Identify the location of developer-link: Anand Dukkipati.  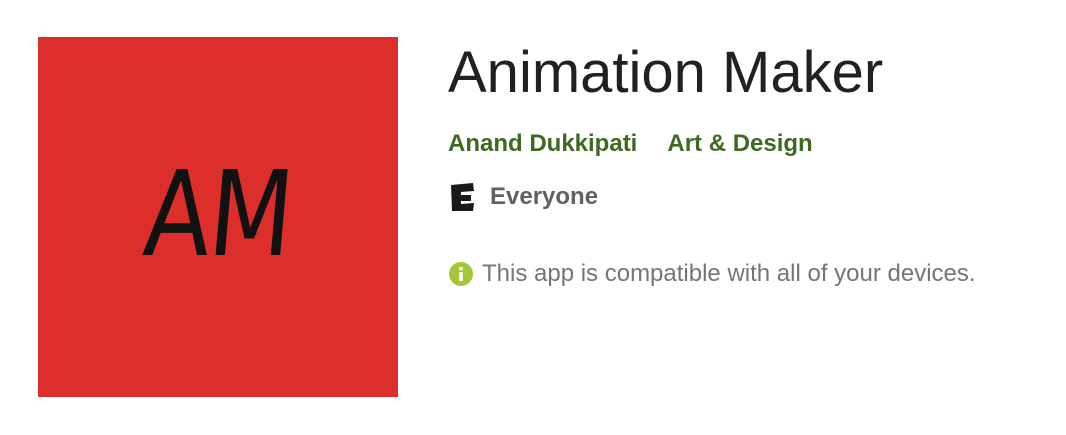
(542, 144).